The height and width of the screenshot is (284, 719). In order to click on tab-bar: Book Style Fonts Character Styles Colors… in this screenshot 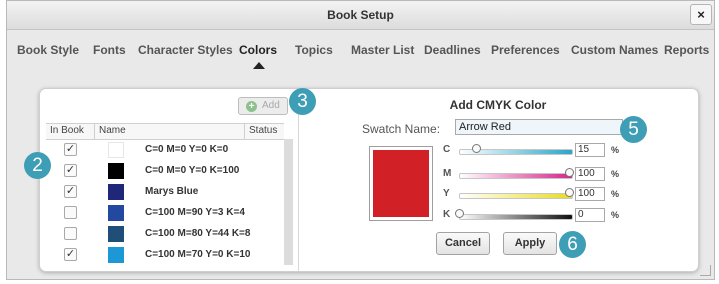, I will do `click(360, 50)`.